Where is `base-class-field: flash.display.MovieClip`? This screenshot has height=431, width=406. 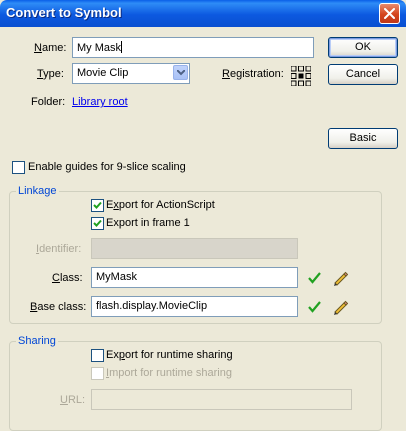 base-class-field: flash.display.MovieClip is located at coordinates (194, 306).